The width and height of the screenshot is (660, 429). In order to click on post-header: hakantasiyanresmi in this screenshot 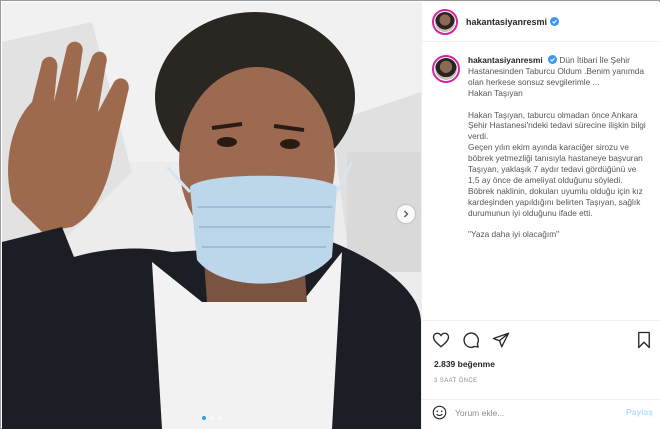, I will do `click(541, 22)`.